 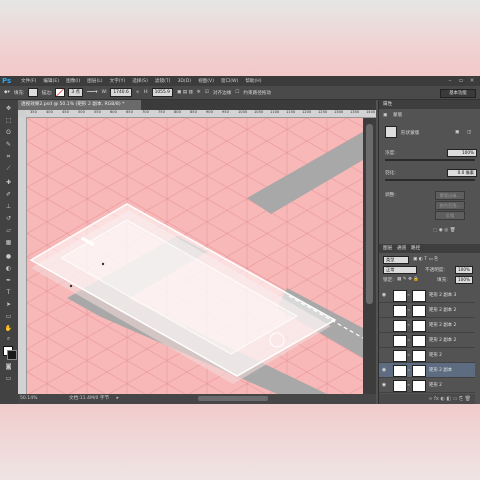 What do you see at coordinates (75, 92) in the screenshot?
I see `stroke-width-field: 3 点` at bounding box center [75, 92].